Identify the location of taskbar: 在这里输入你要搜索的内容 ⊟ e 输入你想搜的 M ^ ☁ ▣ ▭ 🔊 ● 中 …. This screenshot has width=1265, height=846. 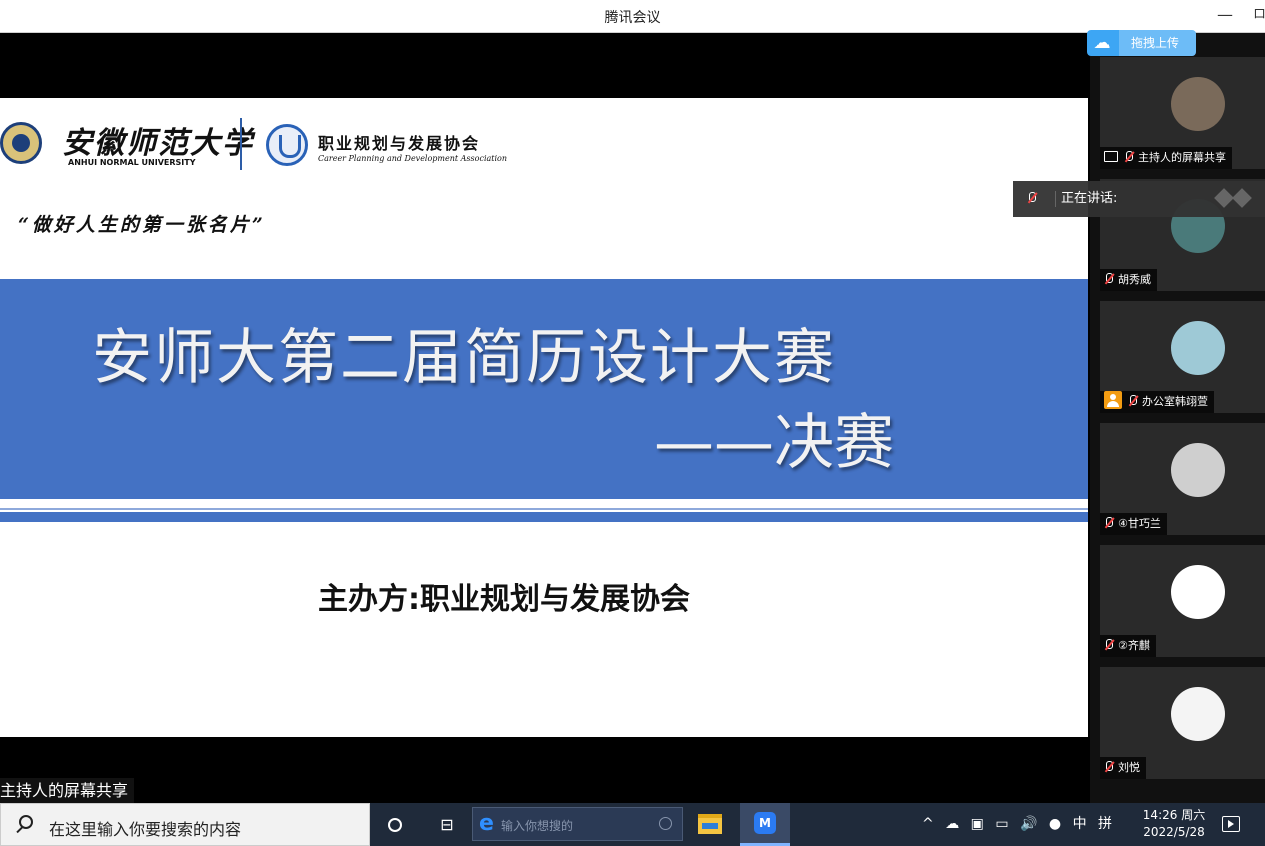
(632, 824).